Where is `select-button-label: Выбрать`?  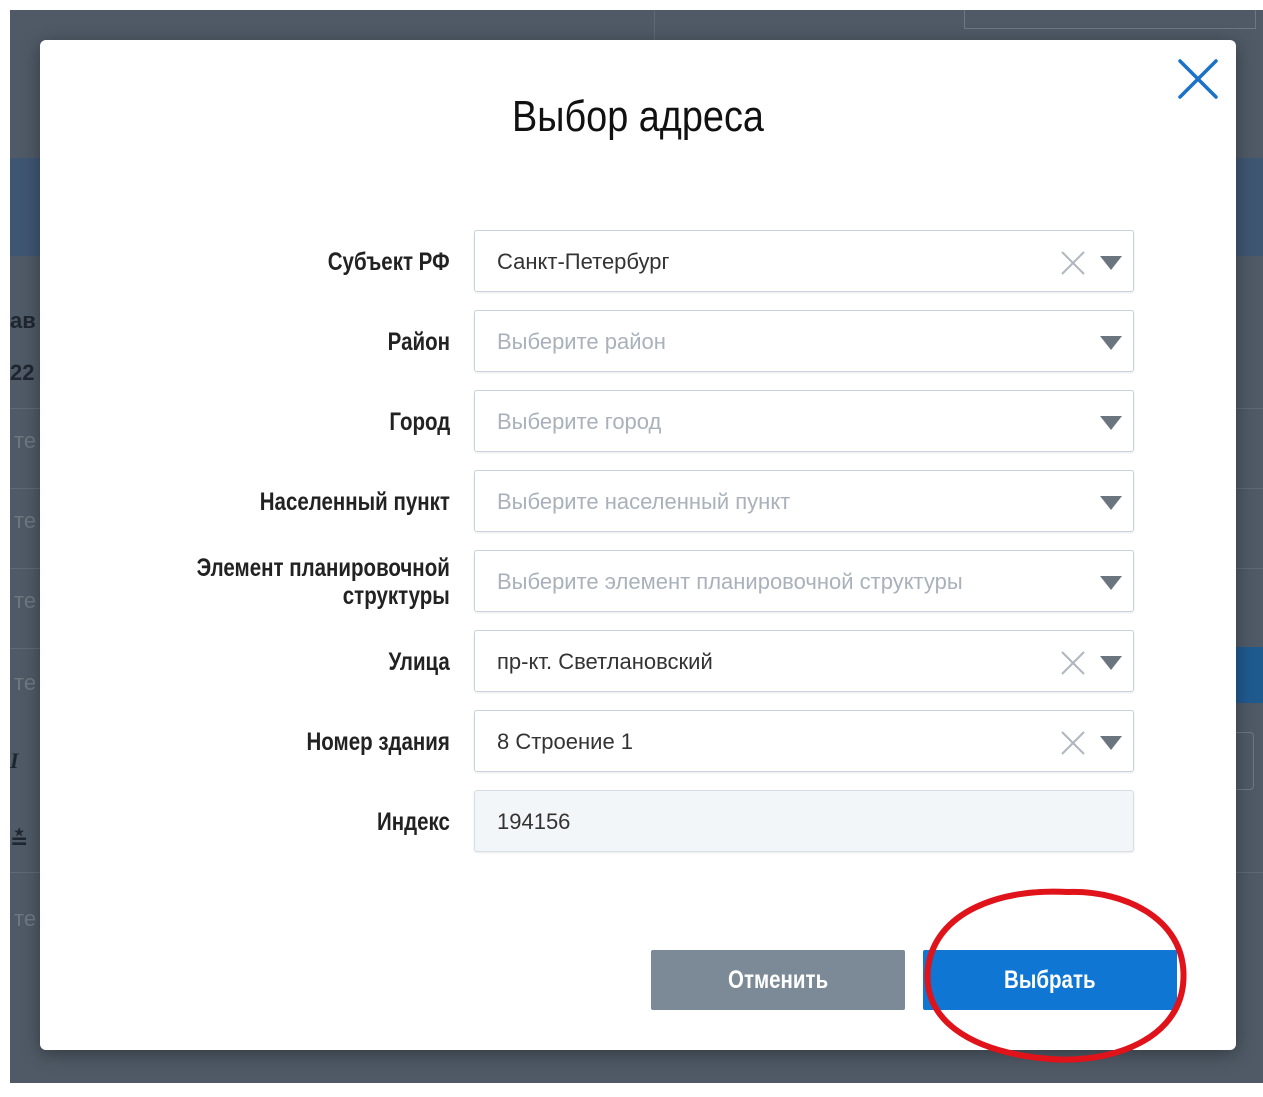 select-button-label: Выбрать is located at coordinates (1050, 979).